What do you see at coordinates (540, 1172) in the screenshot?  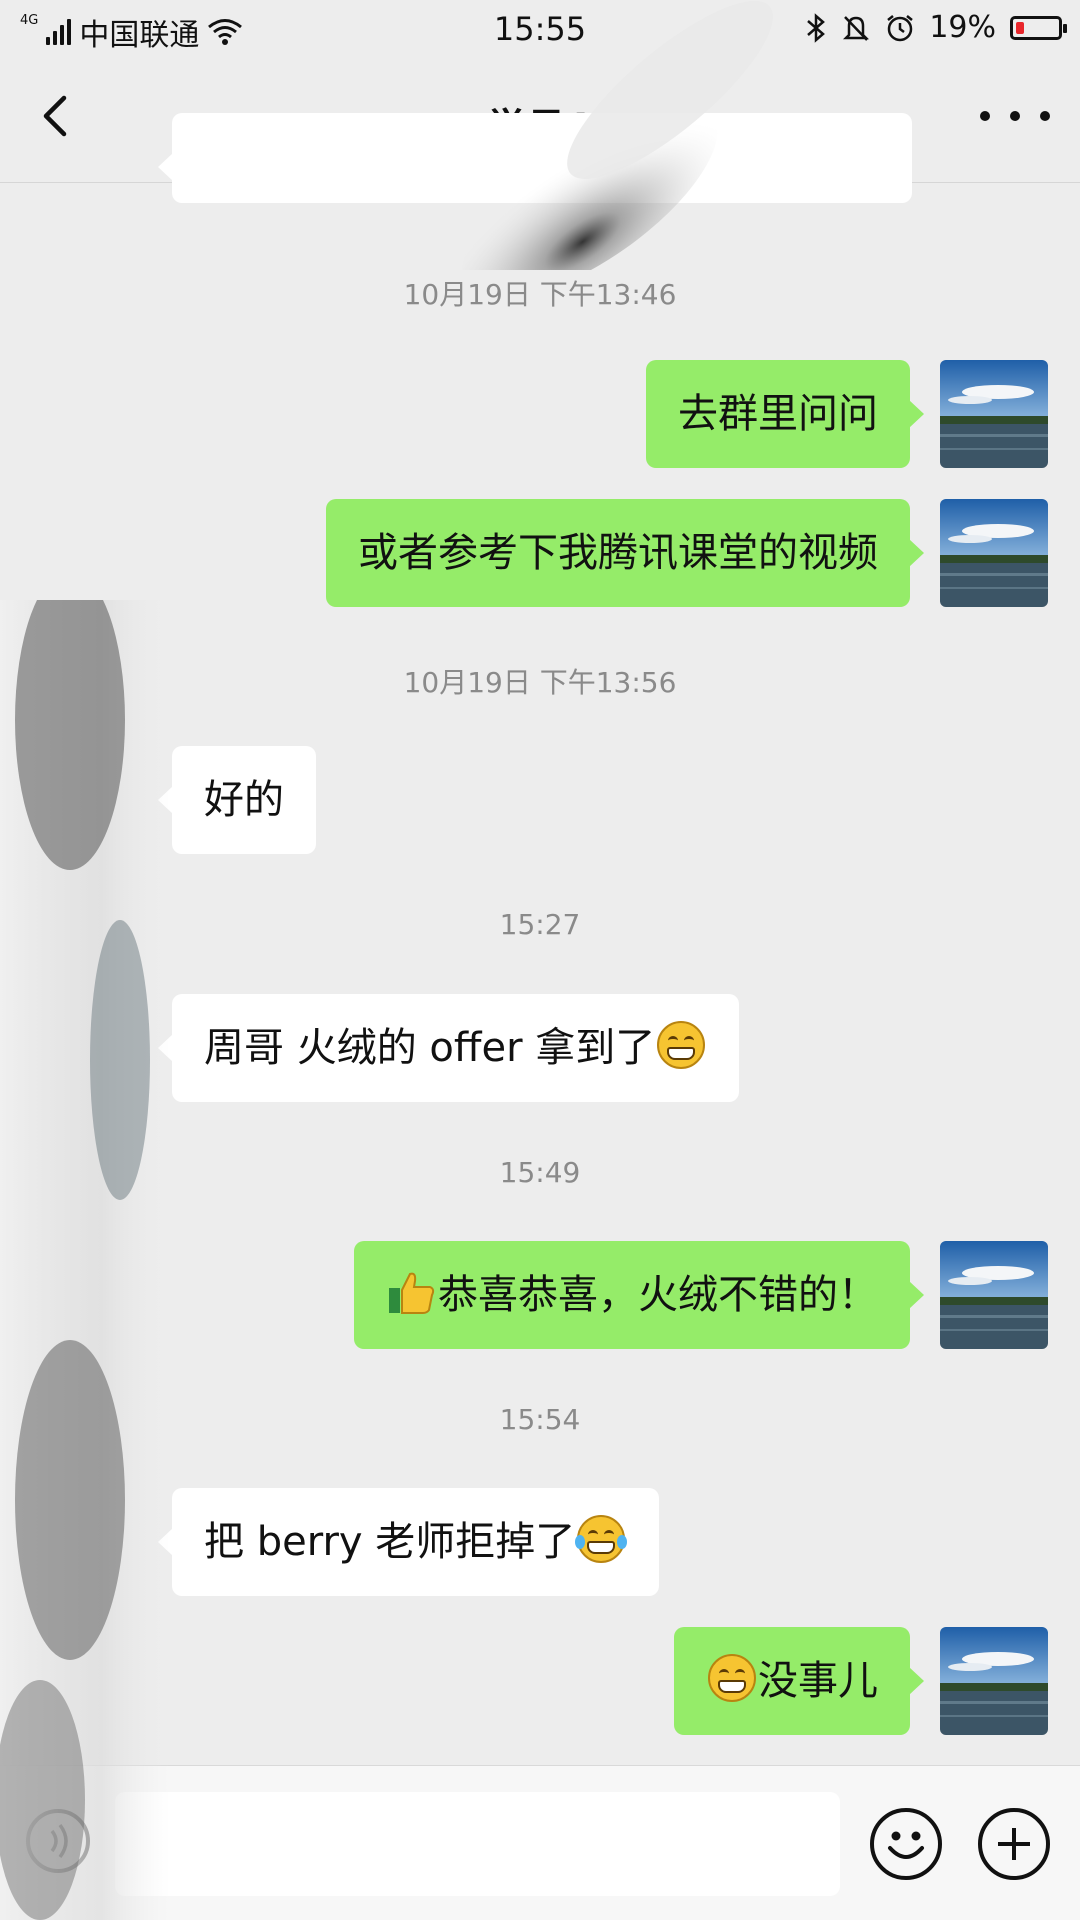 I see `timestamp: 15:49` at bounding box center [540, 1172].